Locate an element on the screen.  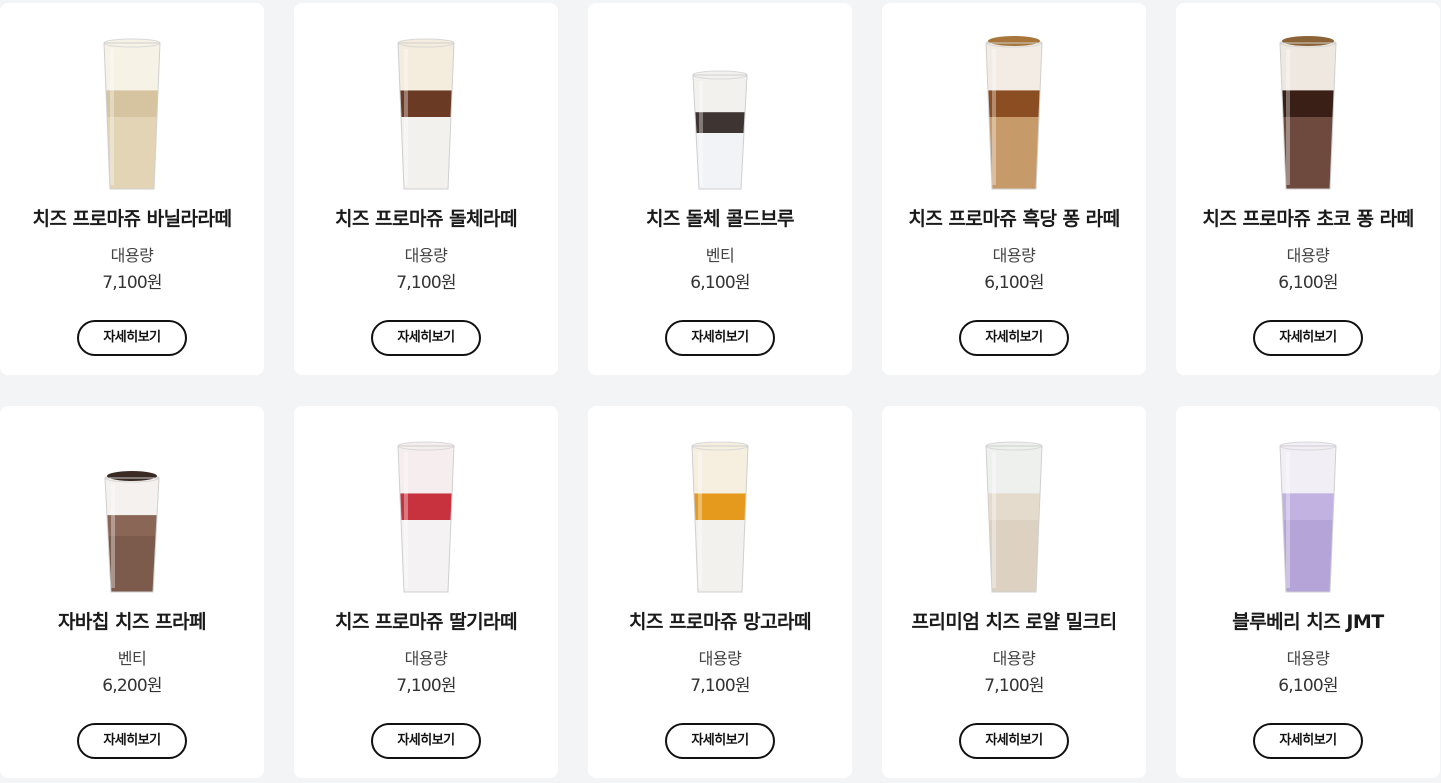
product-card: 치즈 프로마쥬 초코 퐁 라떼대용량 6,100원자세히보기 is located at coordinates (1308, 189).